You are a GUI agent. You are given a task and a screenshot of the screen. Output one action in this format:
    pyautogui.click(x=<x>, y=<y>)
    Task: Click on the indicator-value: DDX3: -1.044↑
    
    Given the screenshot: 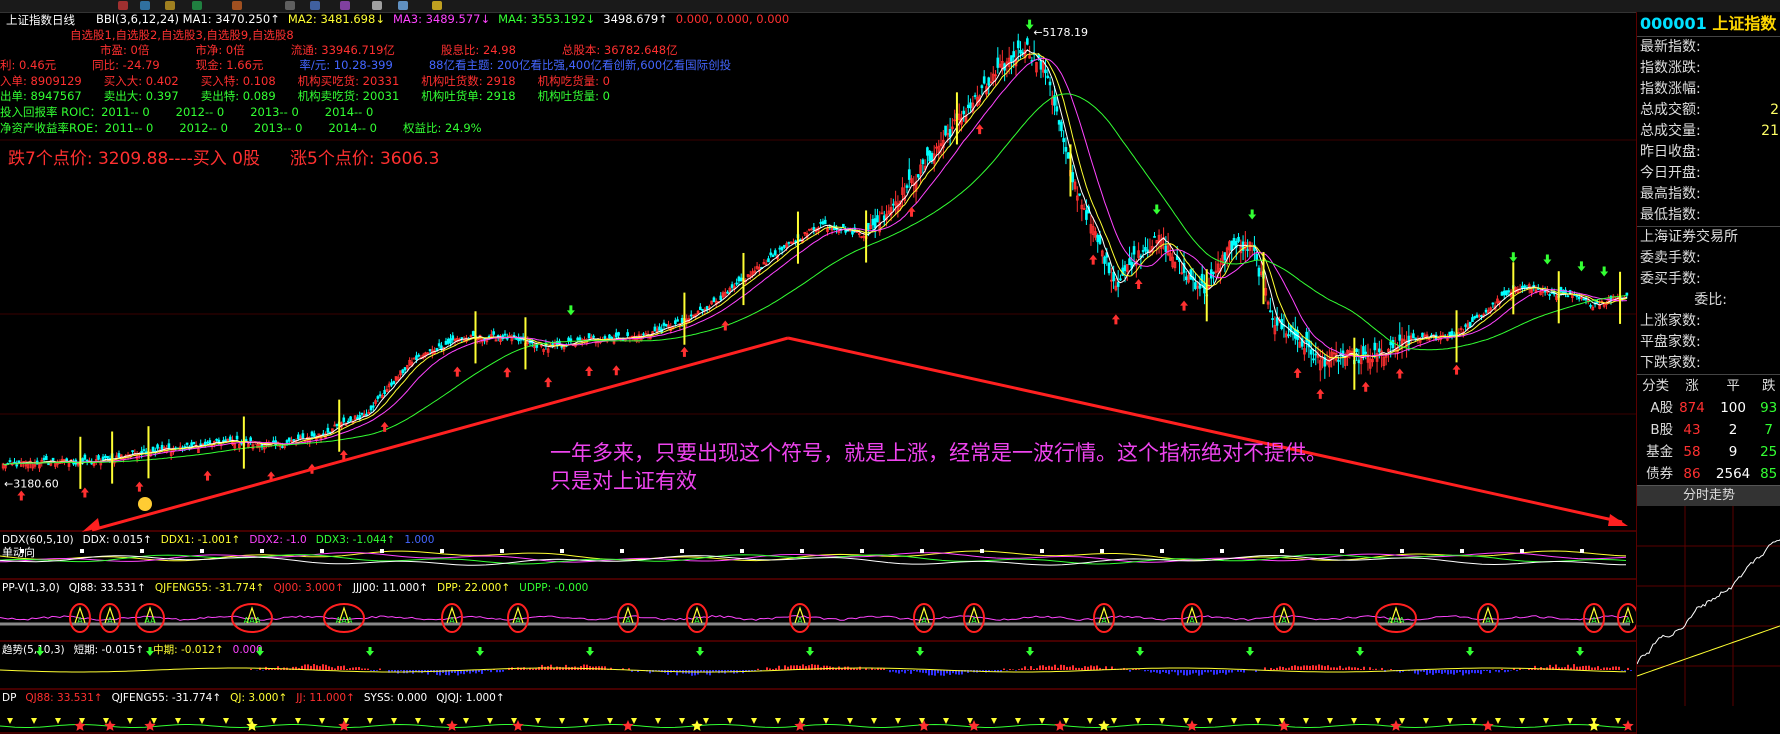 What is the action you would take?
    pyautogui.click(x=356, y=540)
    